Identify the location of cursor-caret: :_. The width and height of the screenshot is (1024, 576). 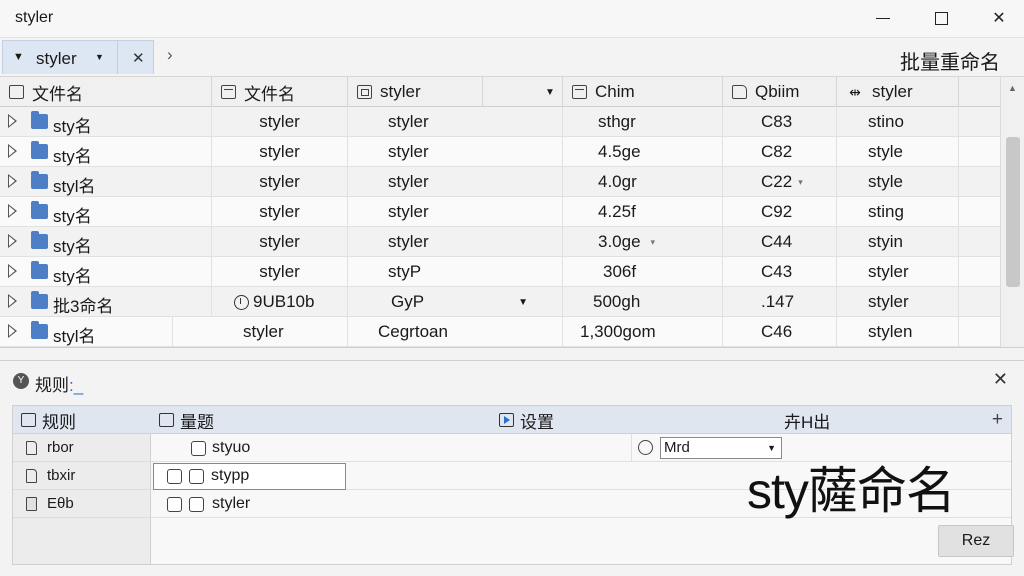
(76, 385).